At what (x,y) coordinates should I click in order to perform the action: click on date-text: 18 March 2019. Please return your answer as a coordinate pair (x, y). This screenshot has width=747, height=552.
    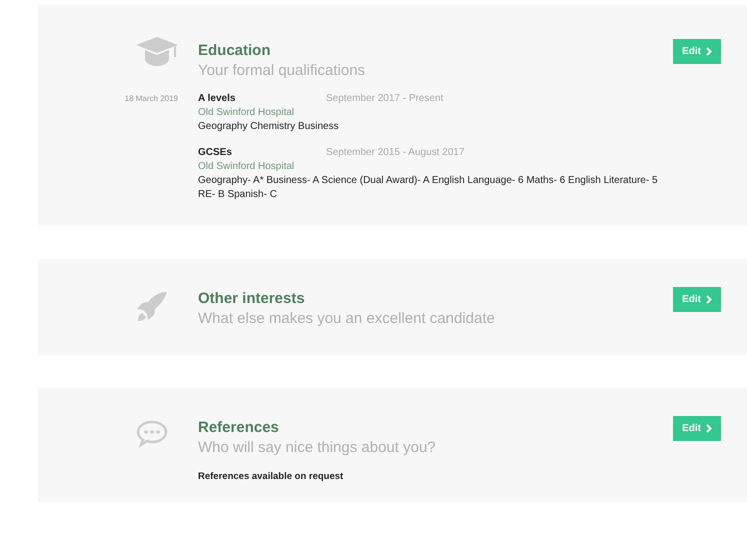
    Looking at the image, I should click on (151, 99).